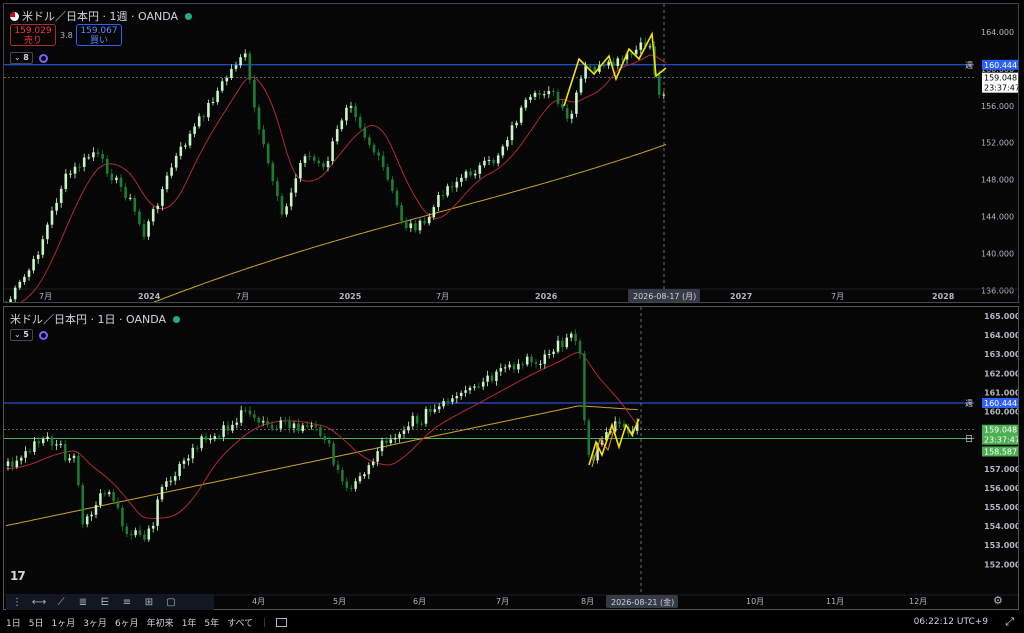 Image resolution: width=1024 pixels, height=633 pixels. Describe the element at coordinates (105, 602) in the screenshot. I see `pitchfork-tool-icon: ⋿` at that location.